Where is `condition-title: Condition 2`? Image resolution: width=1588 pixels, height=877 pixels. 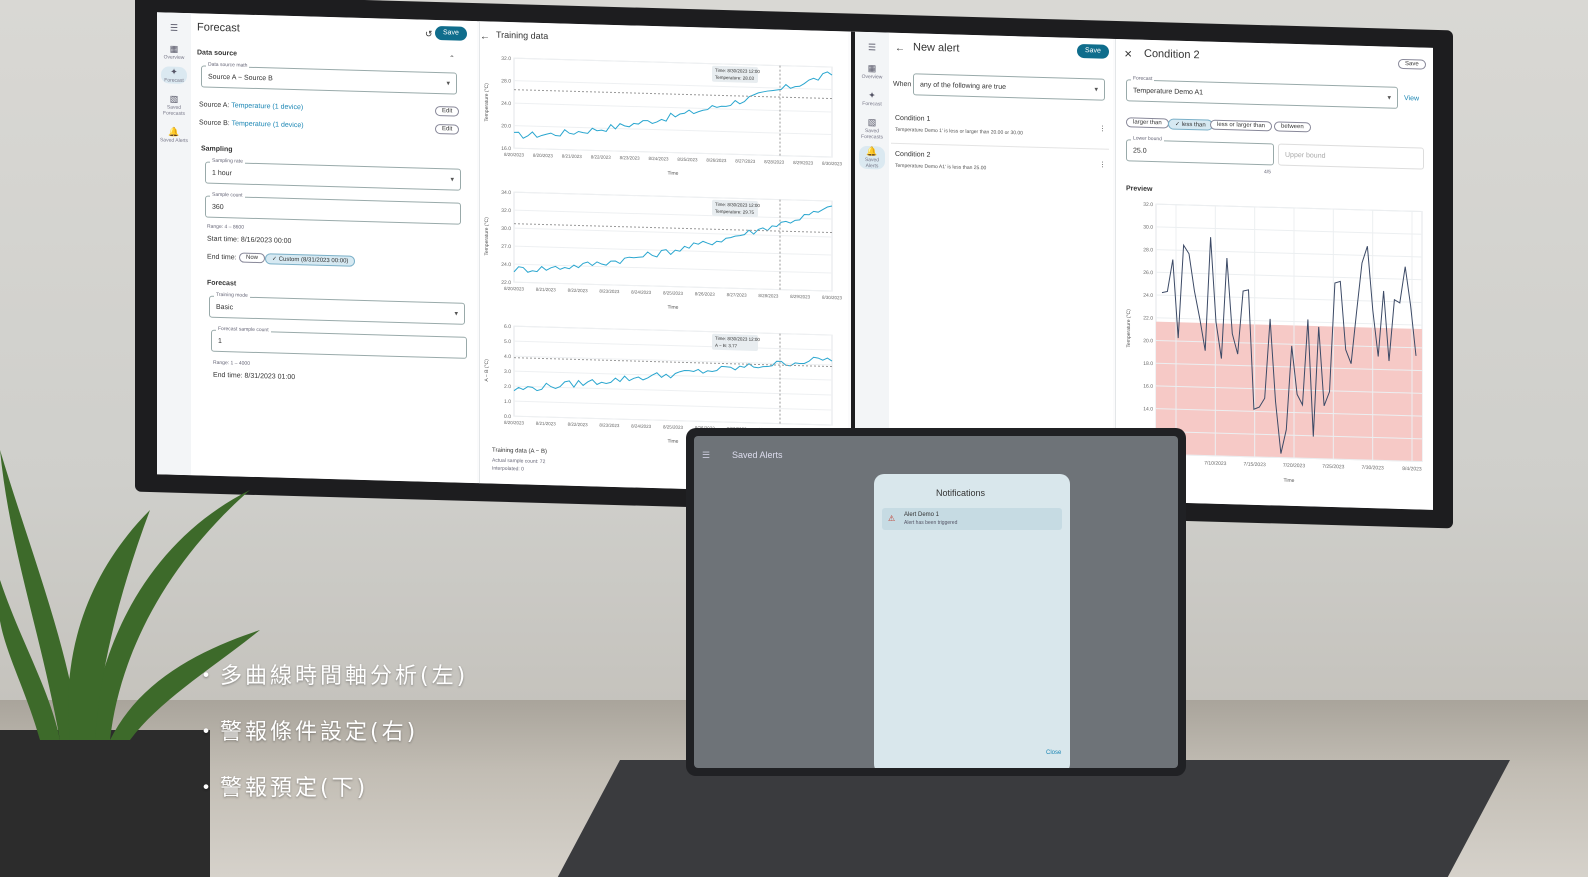 condition-title: Condition 2 is located at coordinates (913, 154).